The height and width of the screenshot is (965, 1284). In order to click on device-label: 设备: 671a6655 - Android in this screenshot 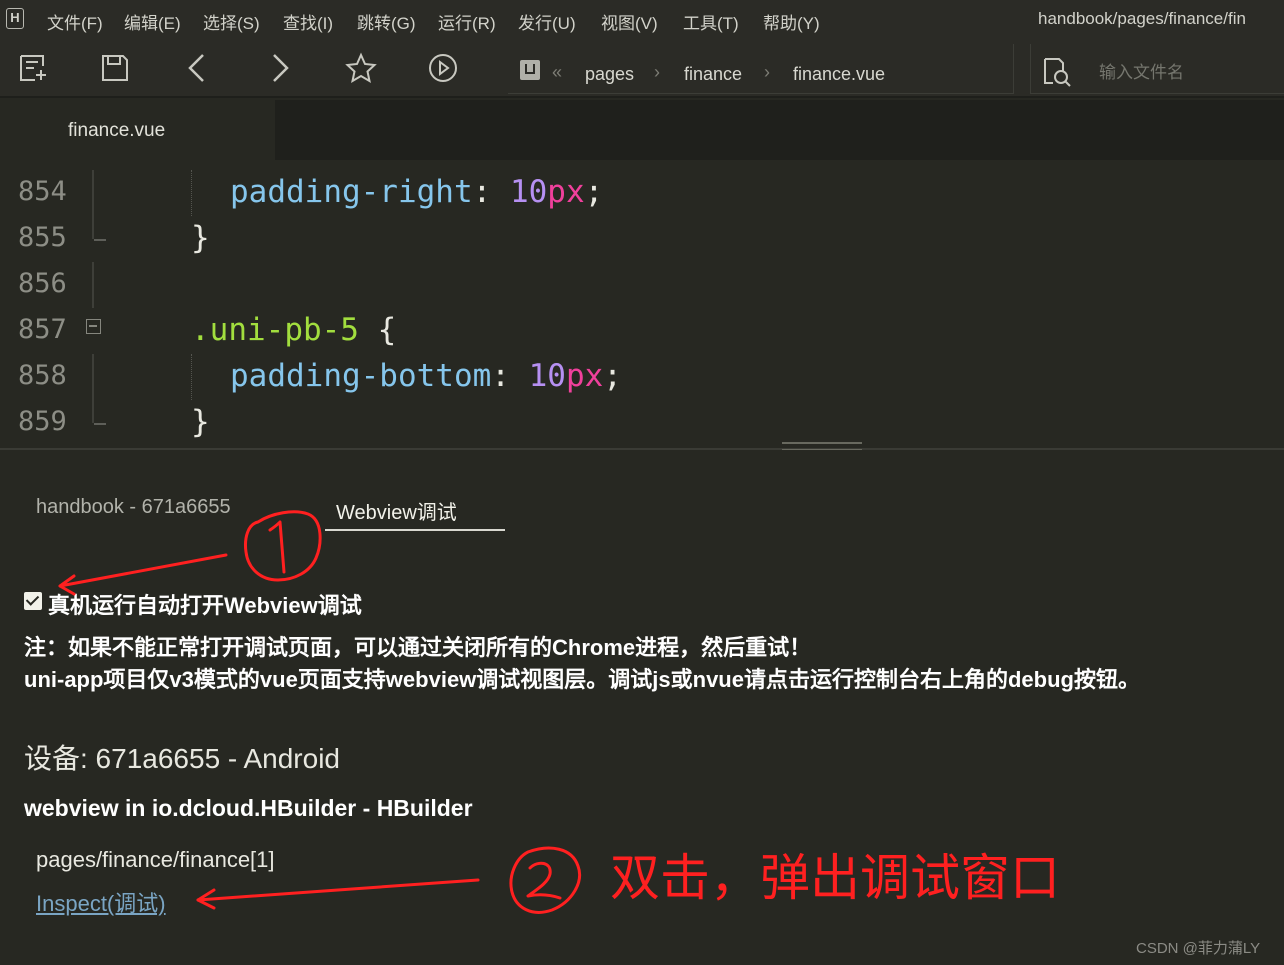, I will do `click(182, 758)`.